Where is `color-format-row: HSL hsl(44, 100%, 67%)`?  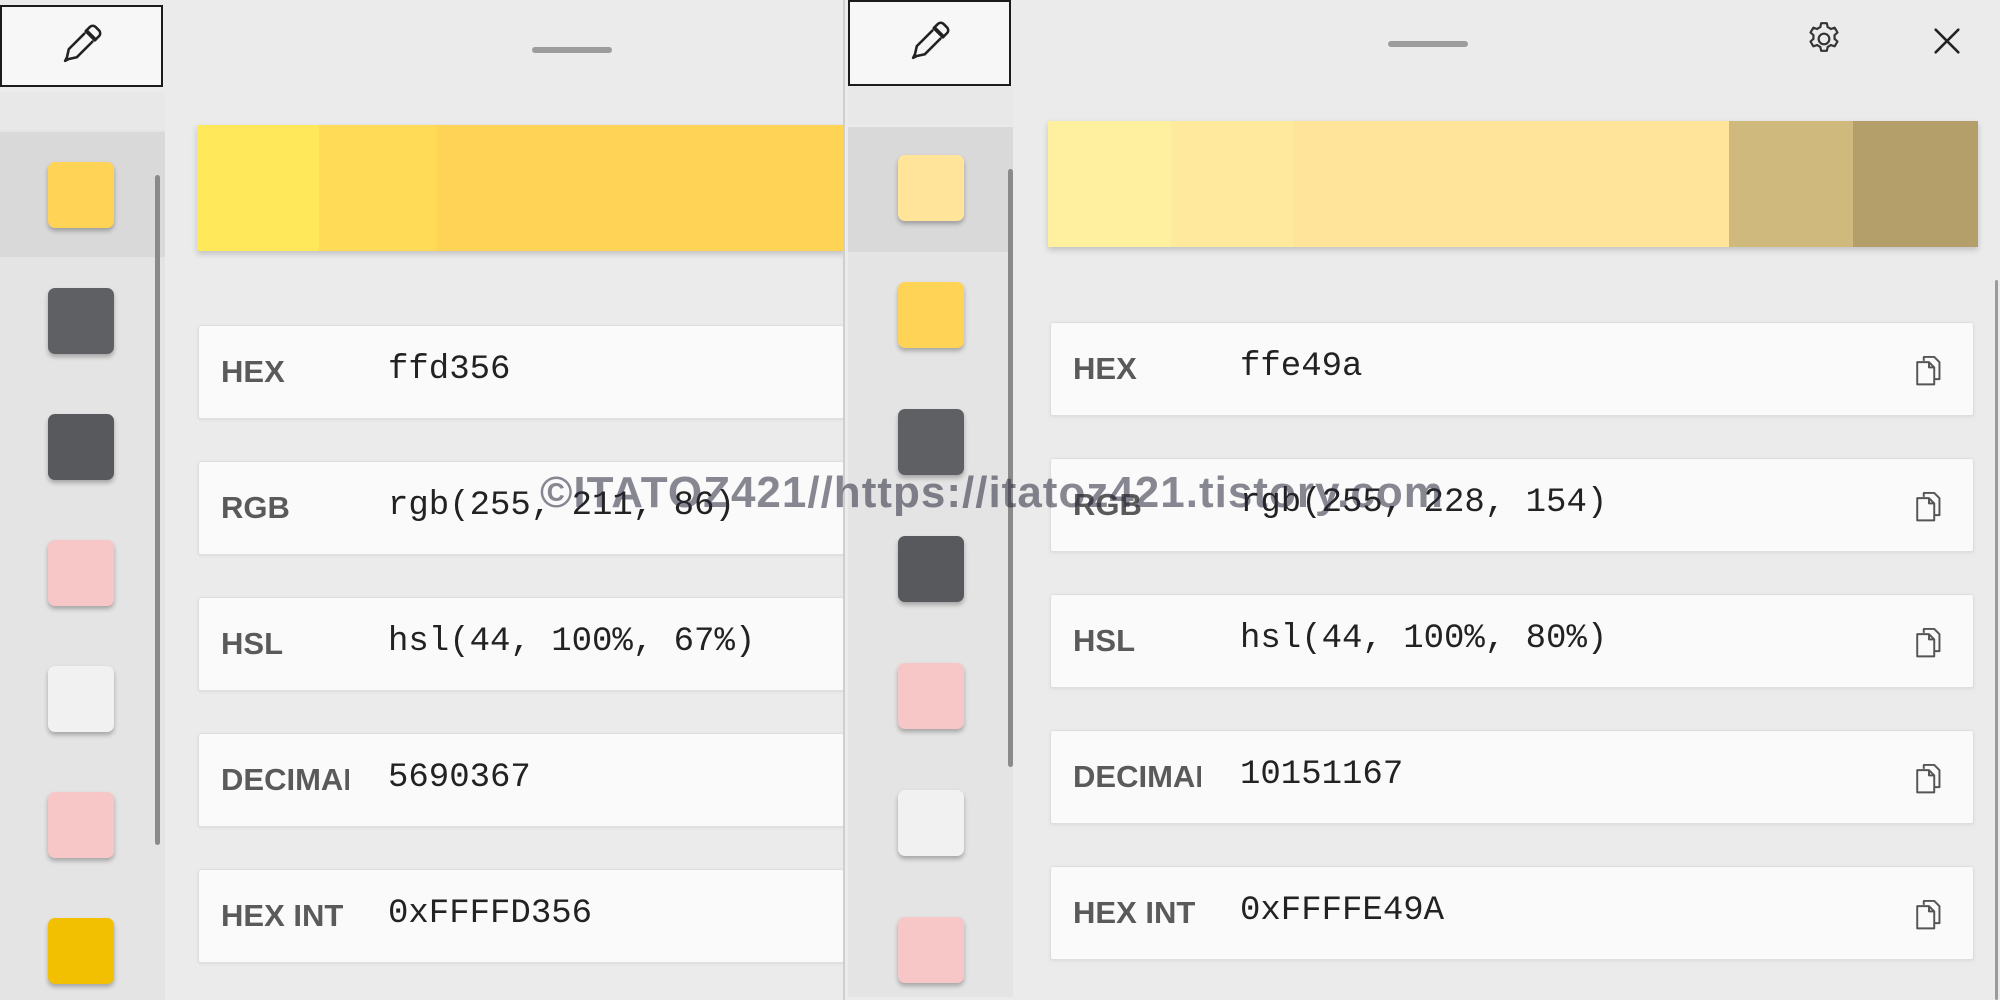
color-format-row: HSL hsl(44, 100%, 67%) is located at coordinates (520, 644).